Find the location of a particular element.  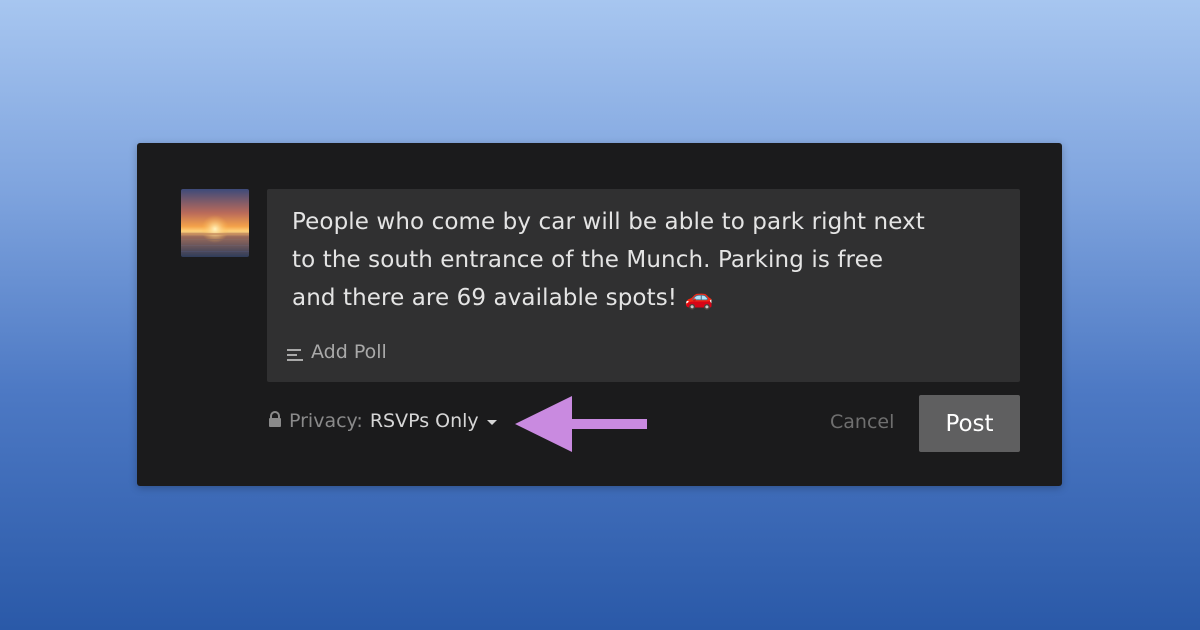

poll-icon is located at coordinates (295, 353).